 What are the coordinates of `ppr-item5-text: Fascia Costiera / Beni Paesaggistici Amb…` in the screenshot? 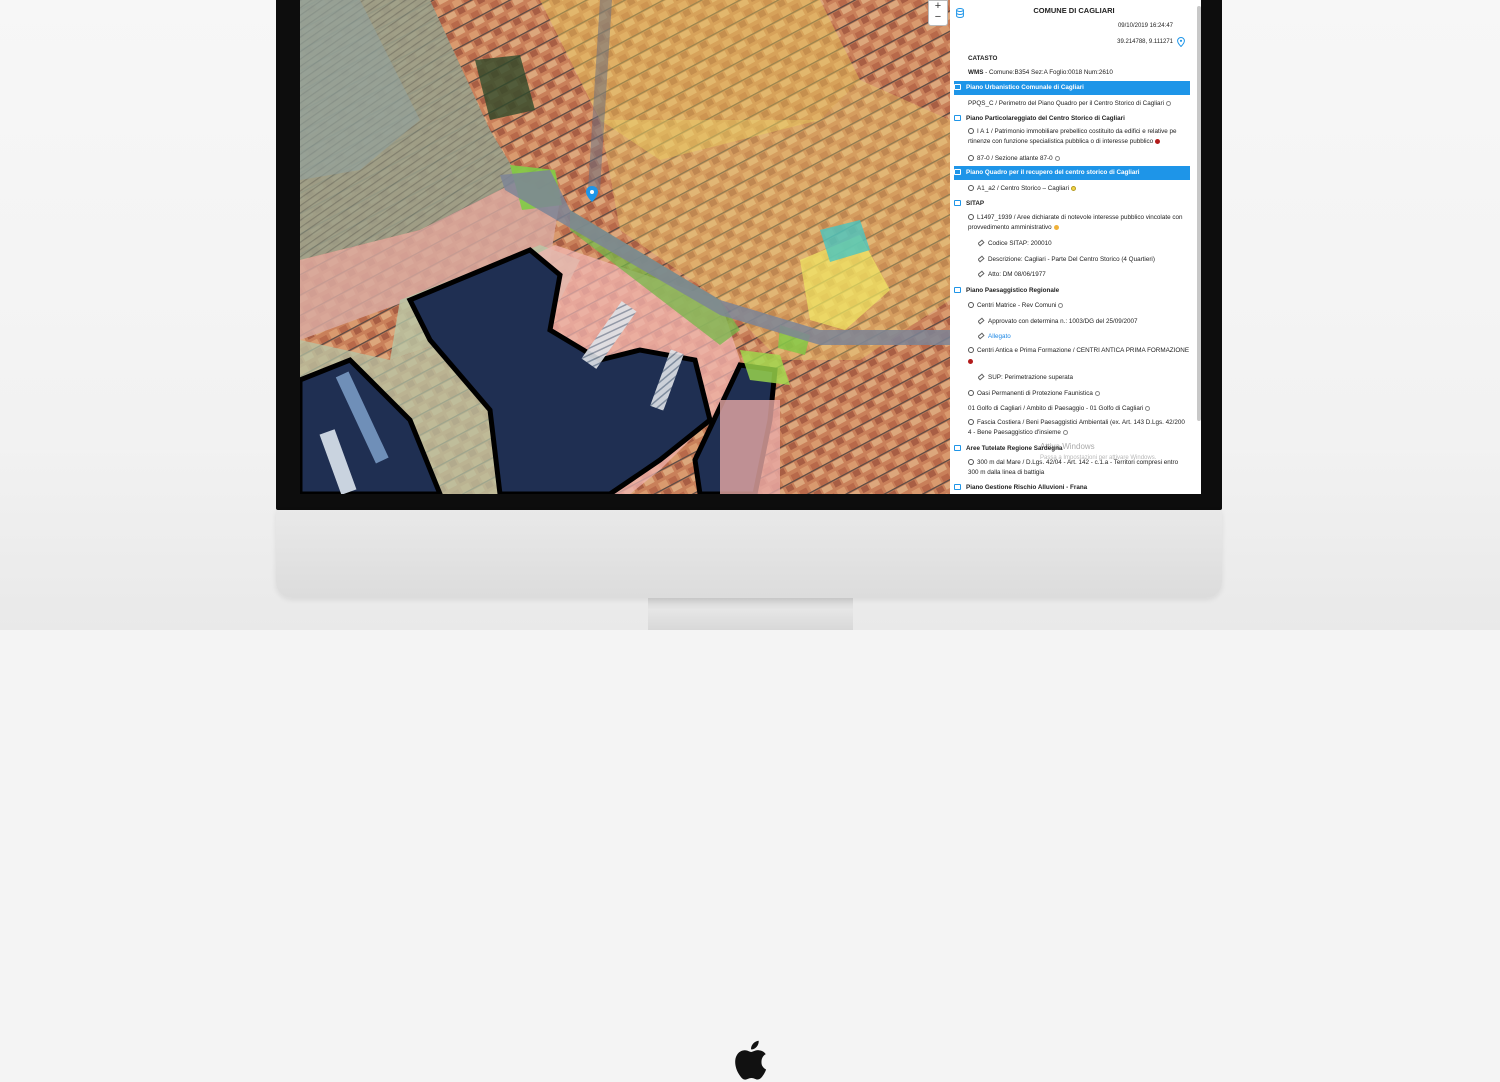 It's located at (1081, 422).